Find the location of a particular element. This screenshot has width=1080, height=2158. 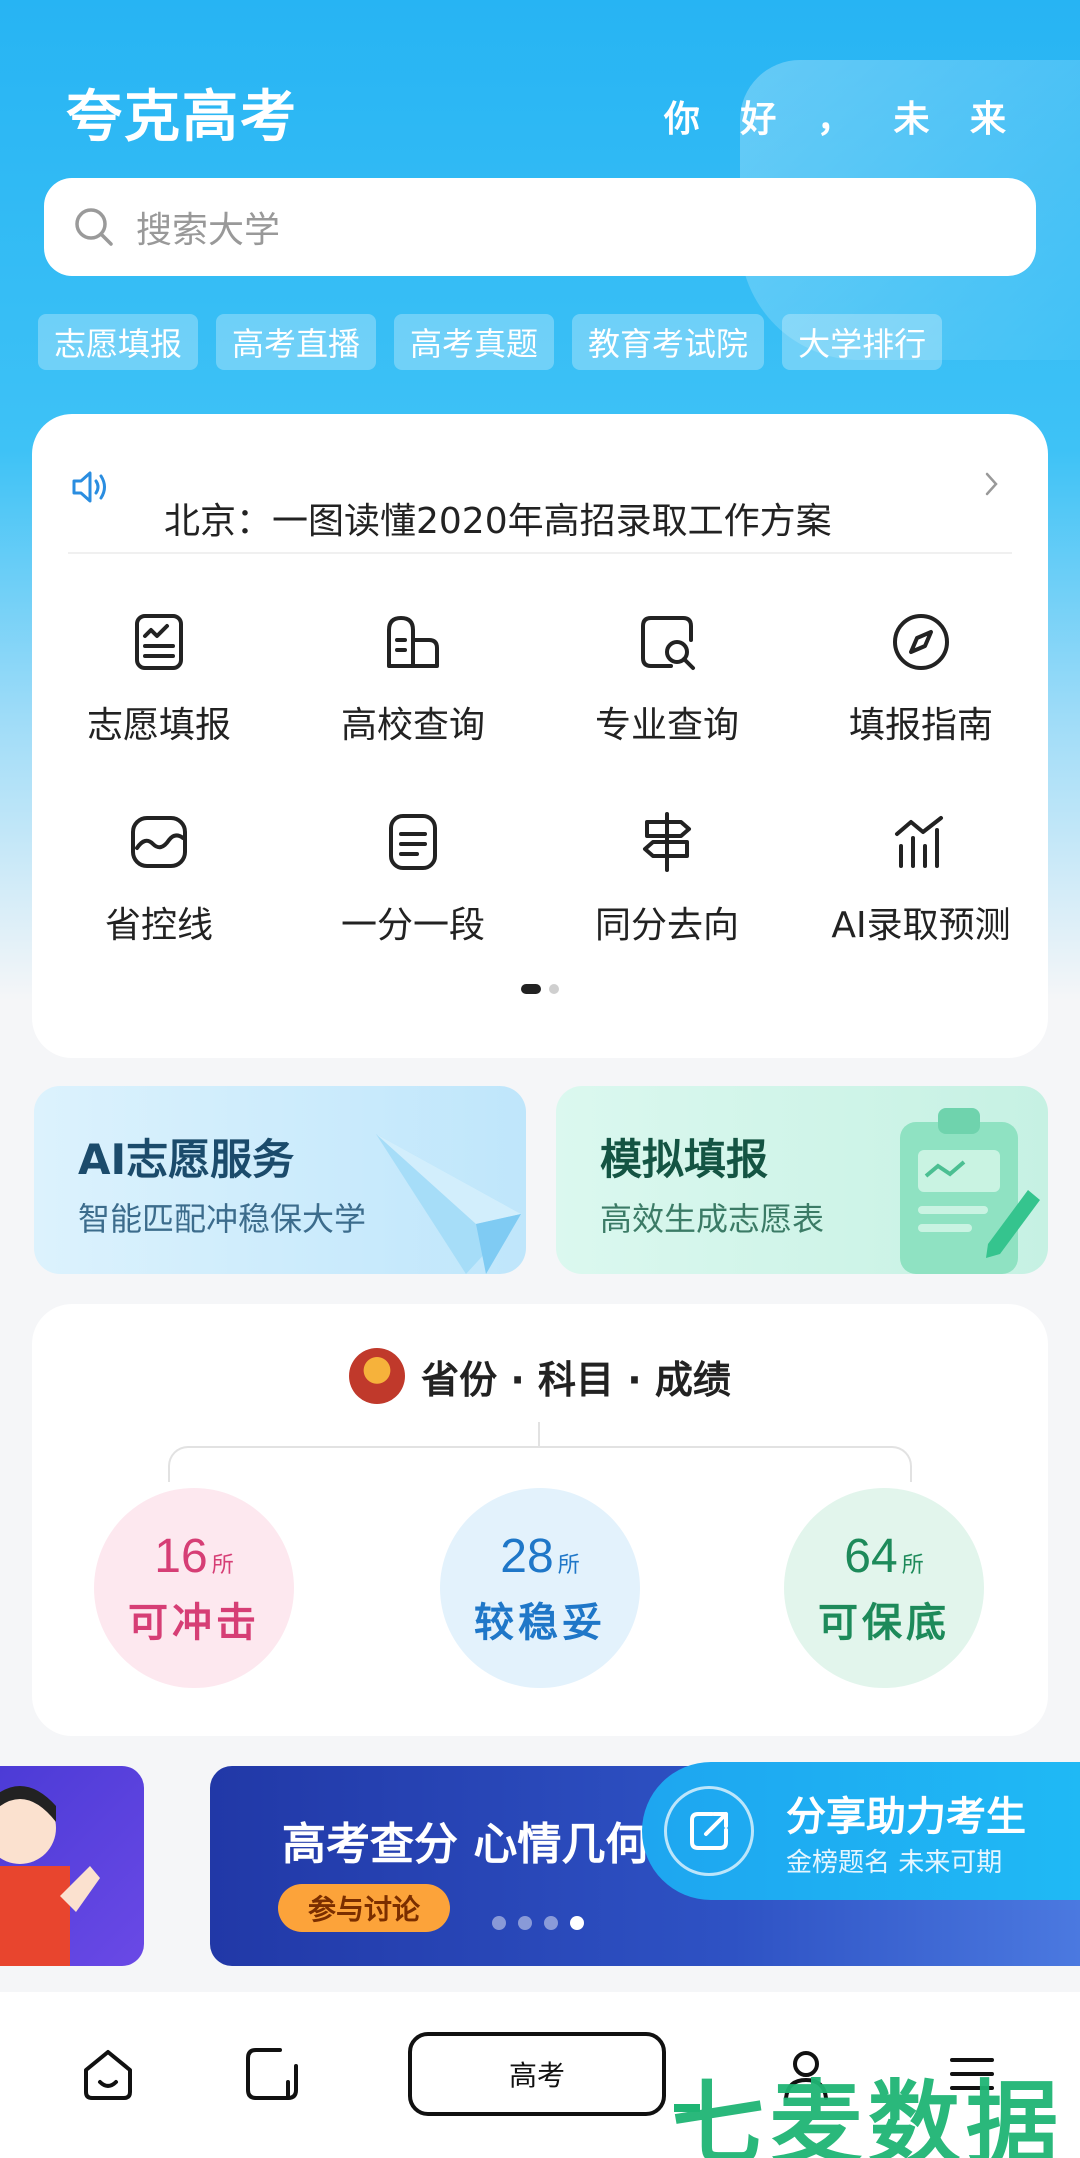

signpost-icon is located at coordinates (667, 842).